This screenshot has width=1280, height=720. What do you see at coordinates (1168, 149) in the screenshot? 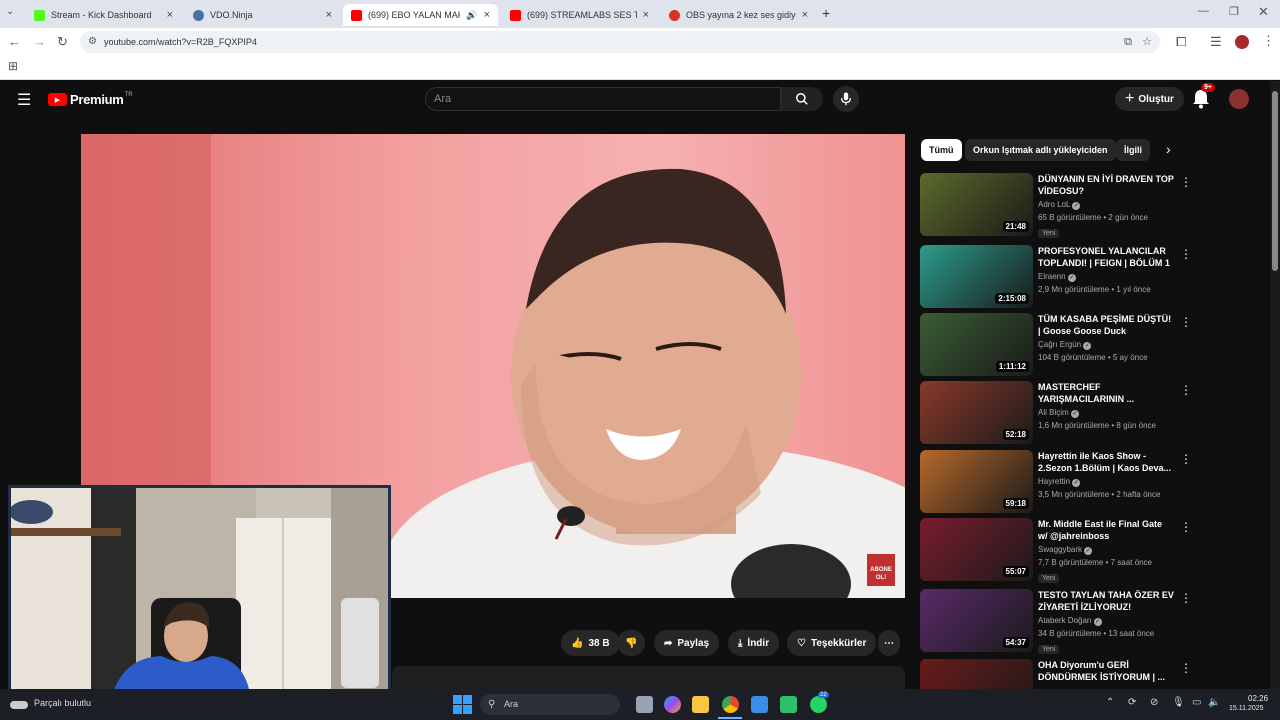
I see `chevron-right-icon: ›` at bounding box center [1168, 149].